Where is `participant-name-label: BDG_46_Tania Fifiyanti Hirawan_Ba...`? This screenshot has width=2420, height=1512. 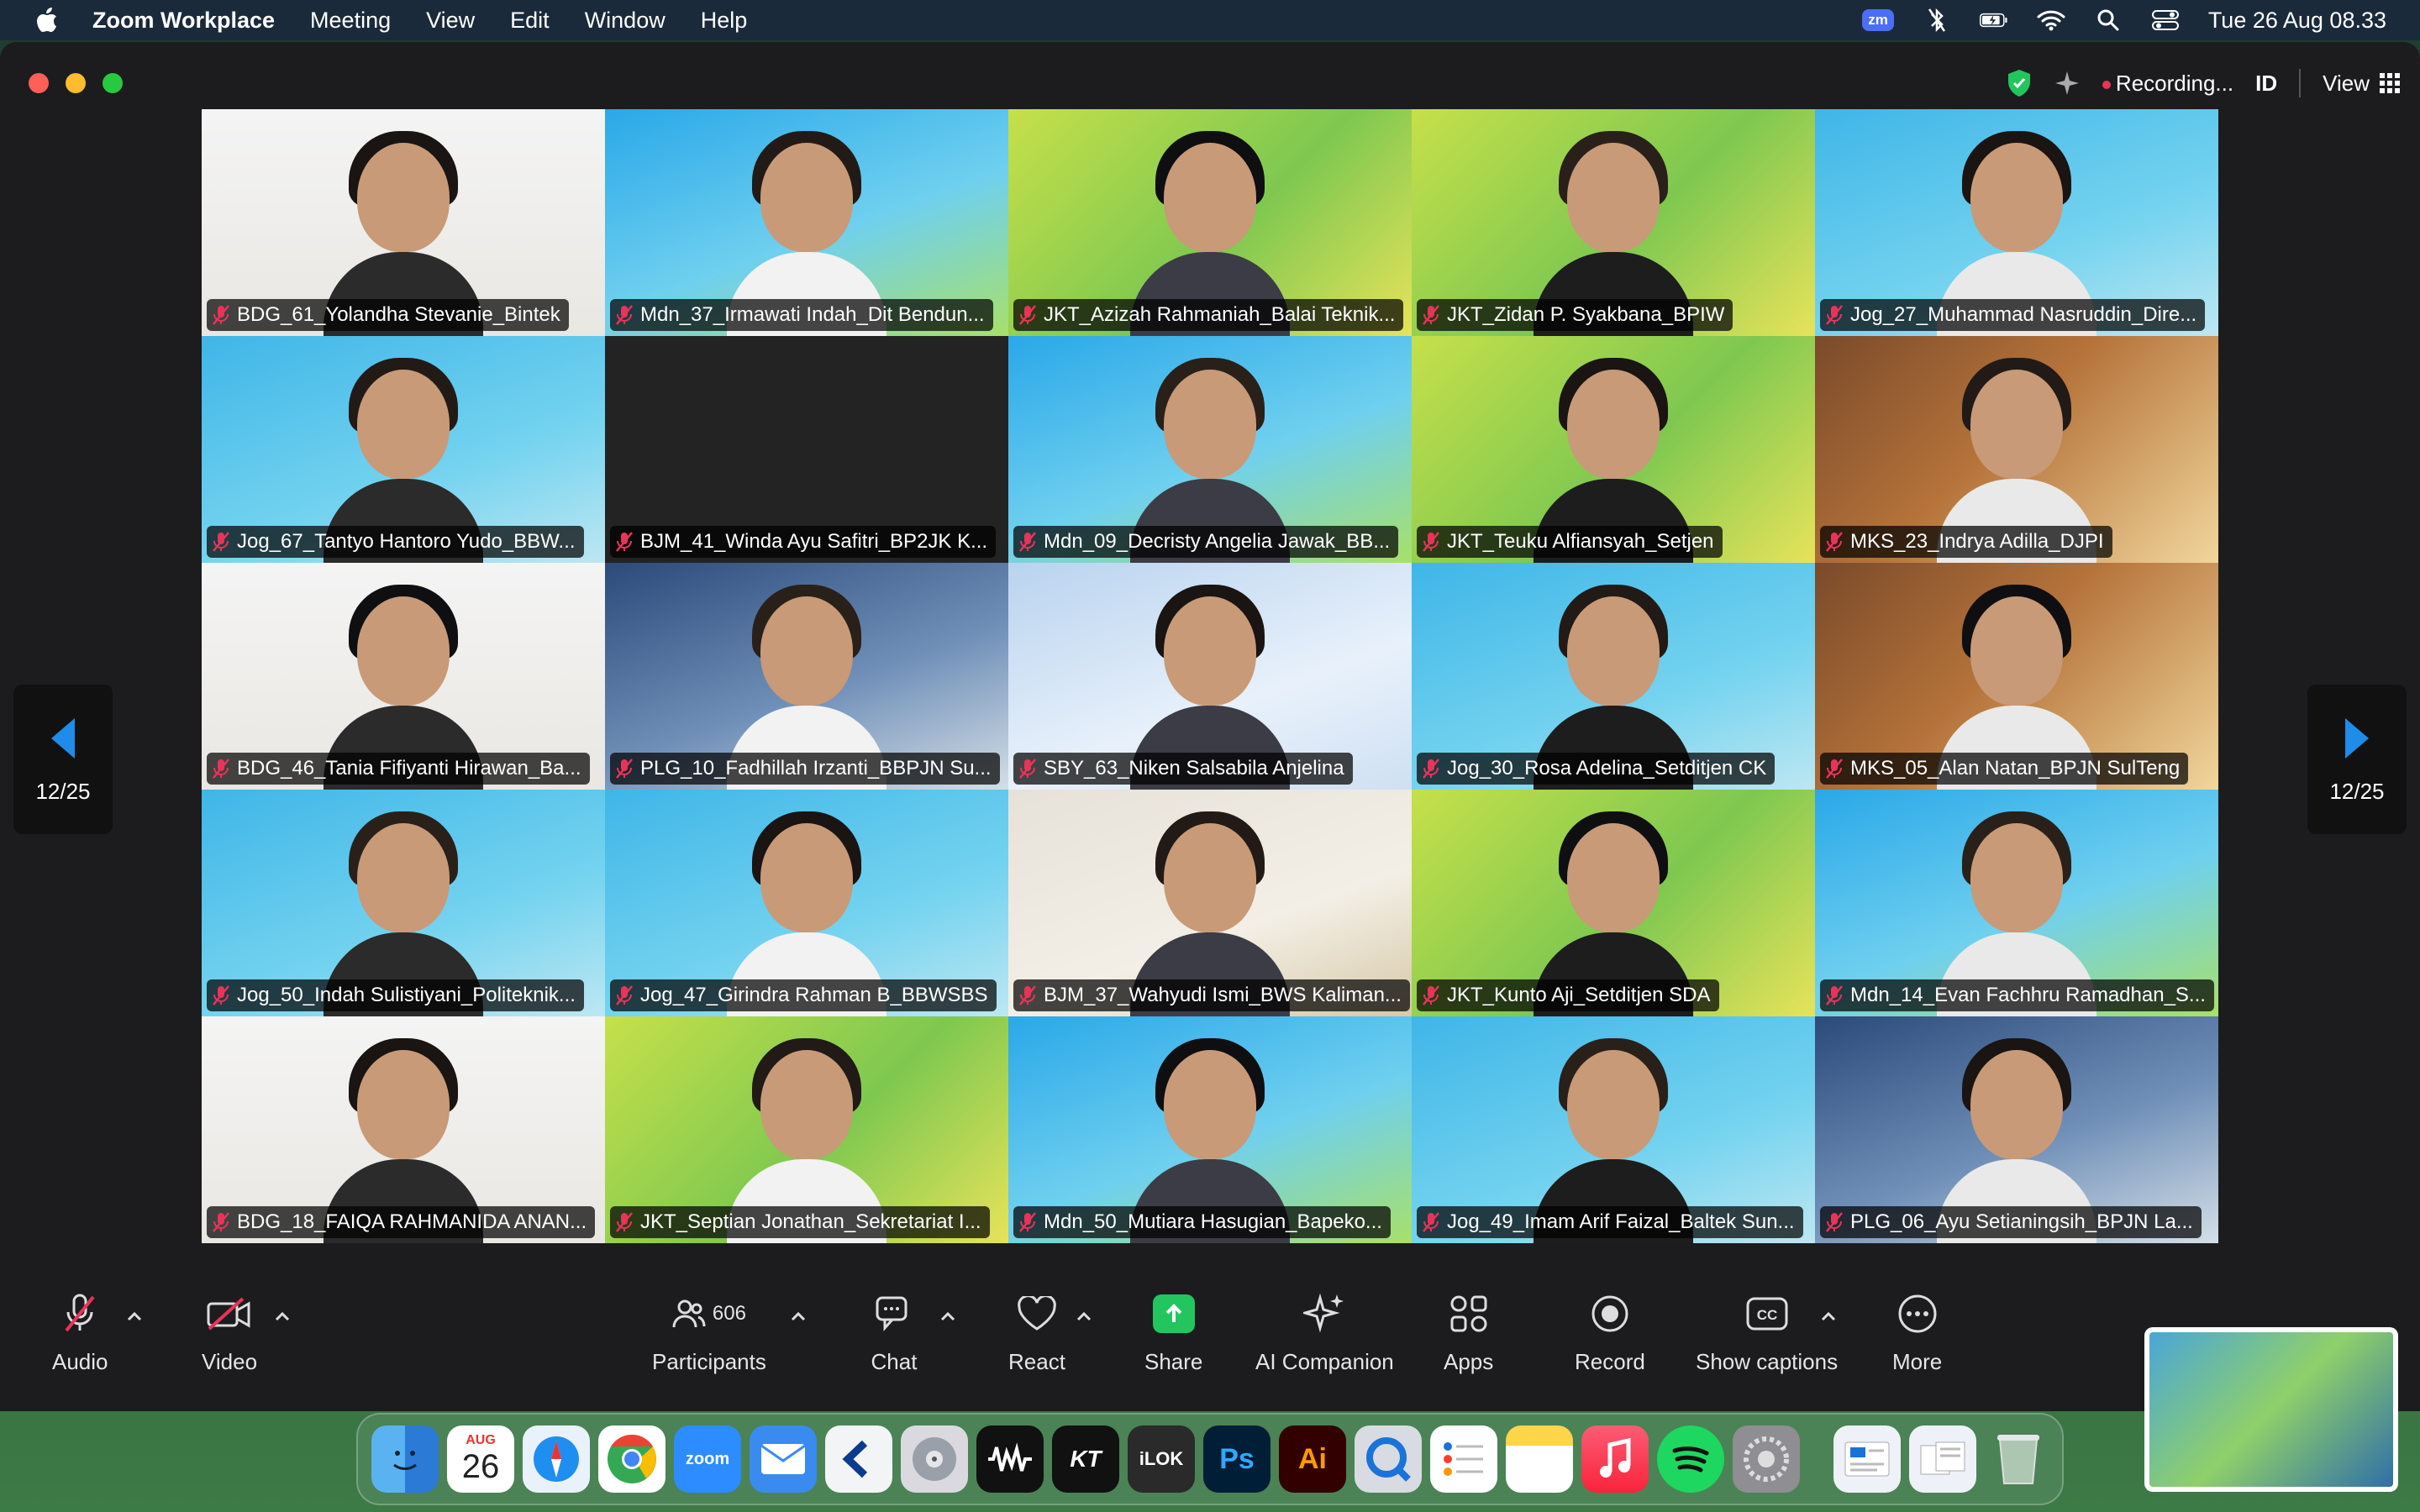
participant-name-label: BDG_46_Tania Fifiyanti Hirawan_Ba... is located at coordinates (398, 769).